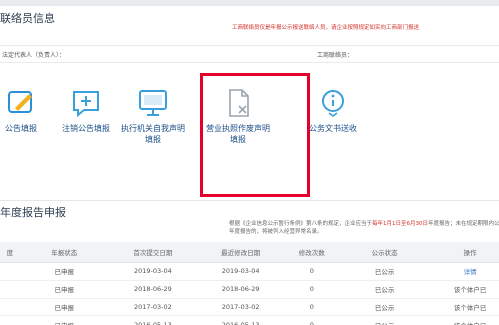  Describe the element at coordinates (27, 117) in the screenshot. I see `action-announcement: 公告填报` at that location.